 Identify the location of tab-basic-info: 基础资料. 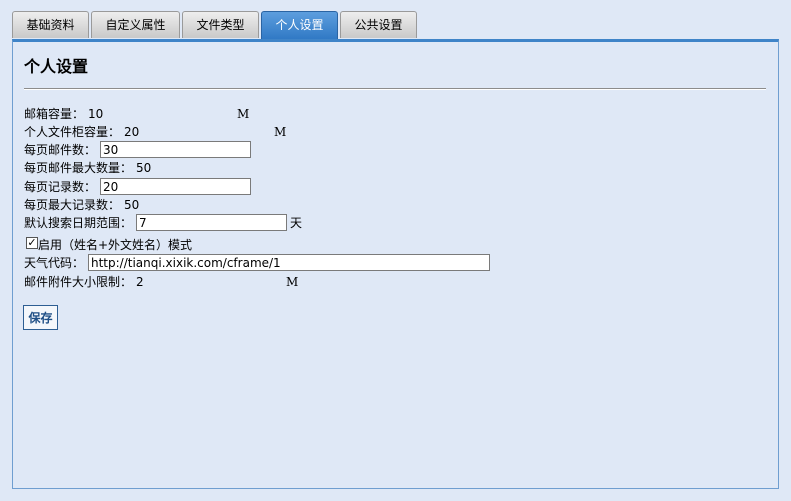
(50, 24).